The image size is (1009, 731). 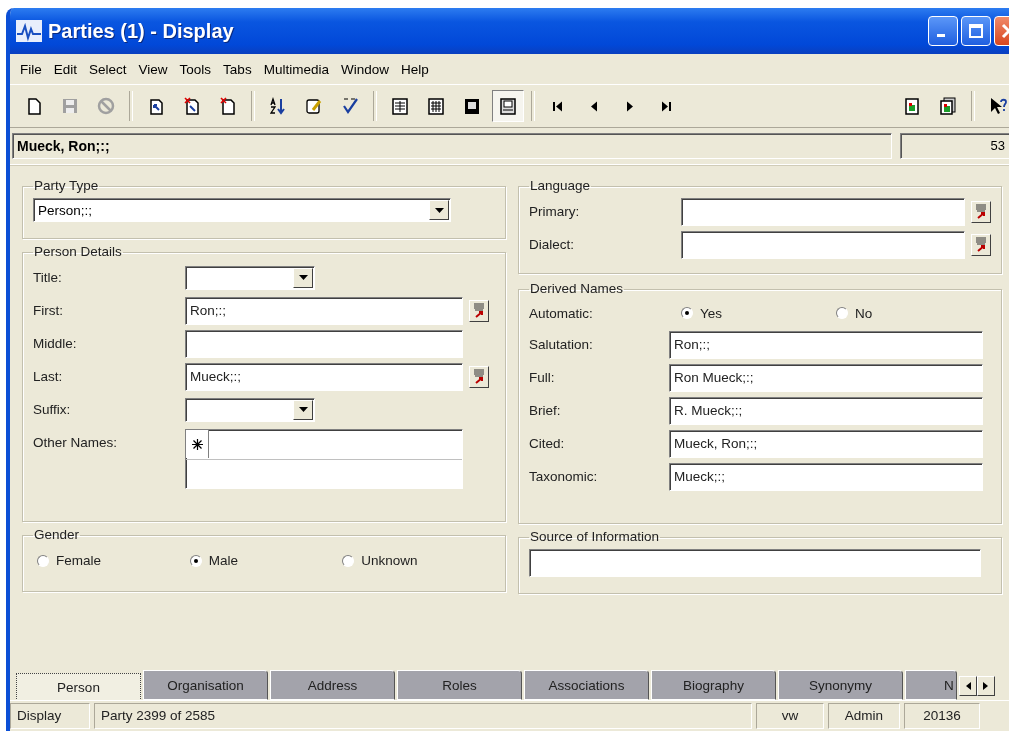 What do you see at coordinates (65, 69) in the screenshot?
I see `menu-item: Edit` at bounding box center [65, 69].